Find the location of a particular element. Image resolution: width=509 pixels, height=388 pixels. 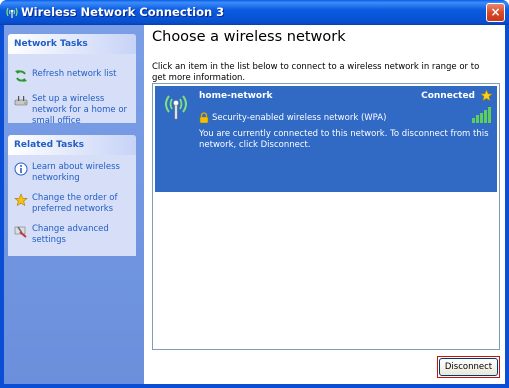

close-button: × is located at coordinates (495, 12).